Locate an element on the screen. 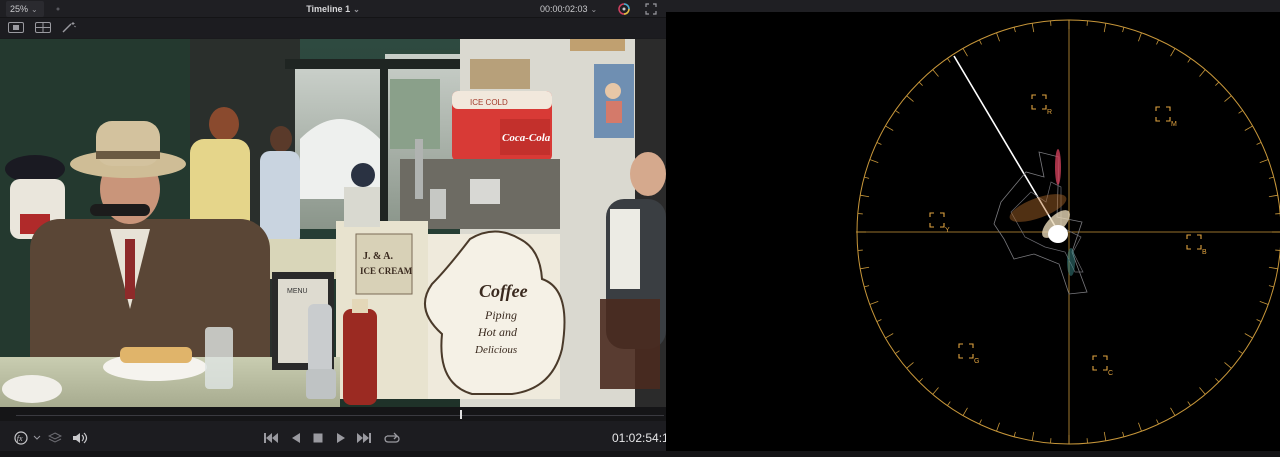 This screenshot has width=1280, height=457. stop-icon is located at coordinates (318, 438).